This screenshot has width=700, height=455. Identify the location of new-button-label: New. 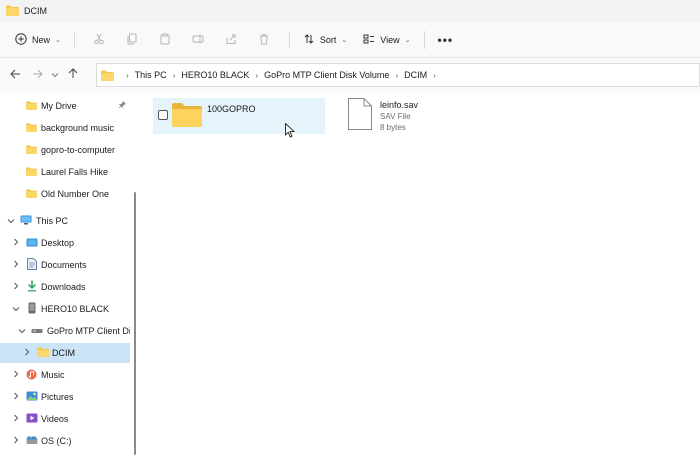
(41, 39).